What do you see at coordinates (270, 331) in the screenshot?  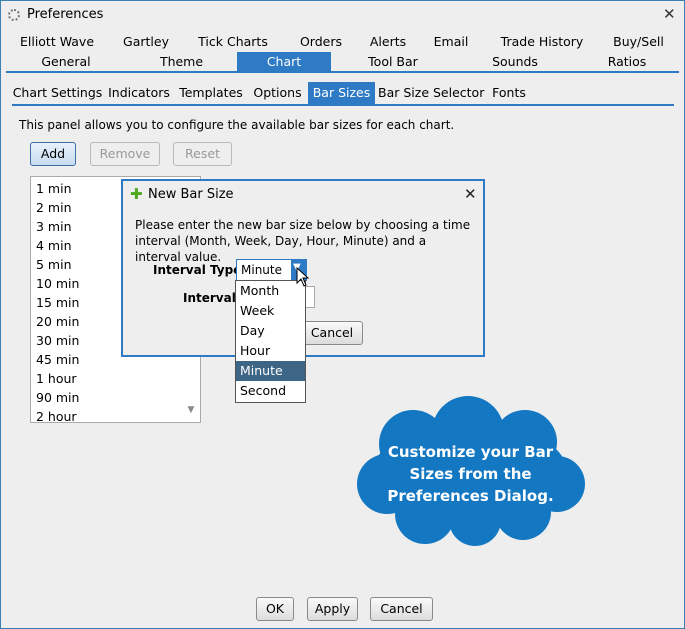 I see `option-day: Day` at bounding box center [270, 331].